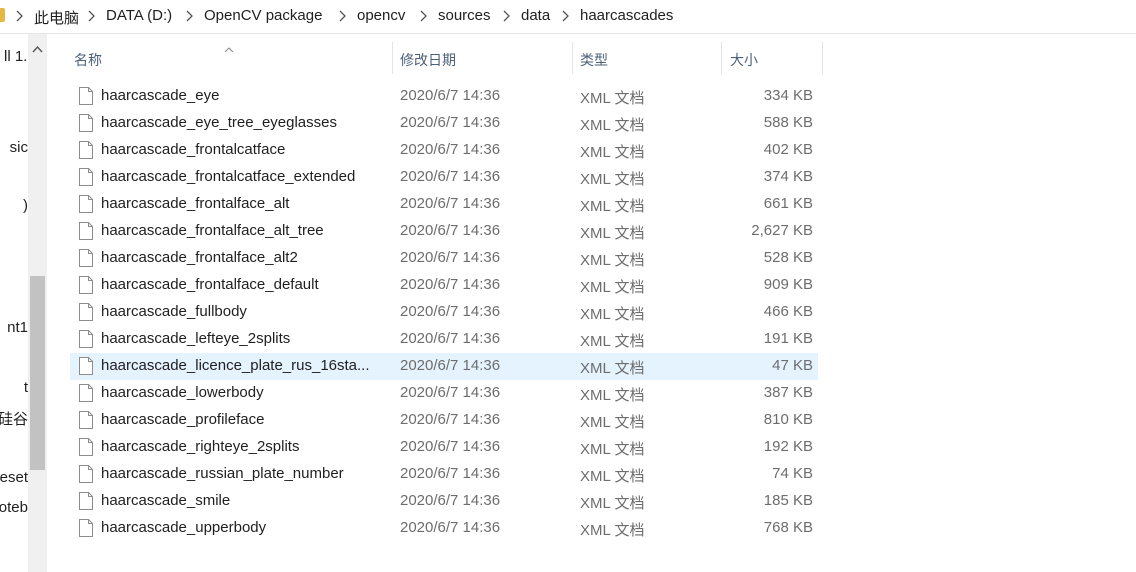 This screenshot has height=572, width=1136. I want to click on nav-item: ll 1., so click(15, 56).